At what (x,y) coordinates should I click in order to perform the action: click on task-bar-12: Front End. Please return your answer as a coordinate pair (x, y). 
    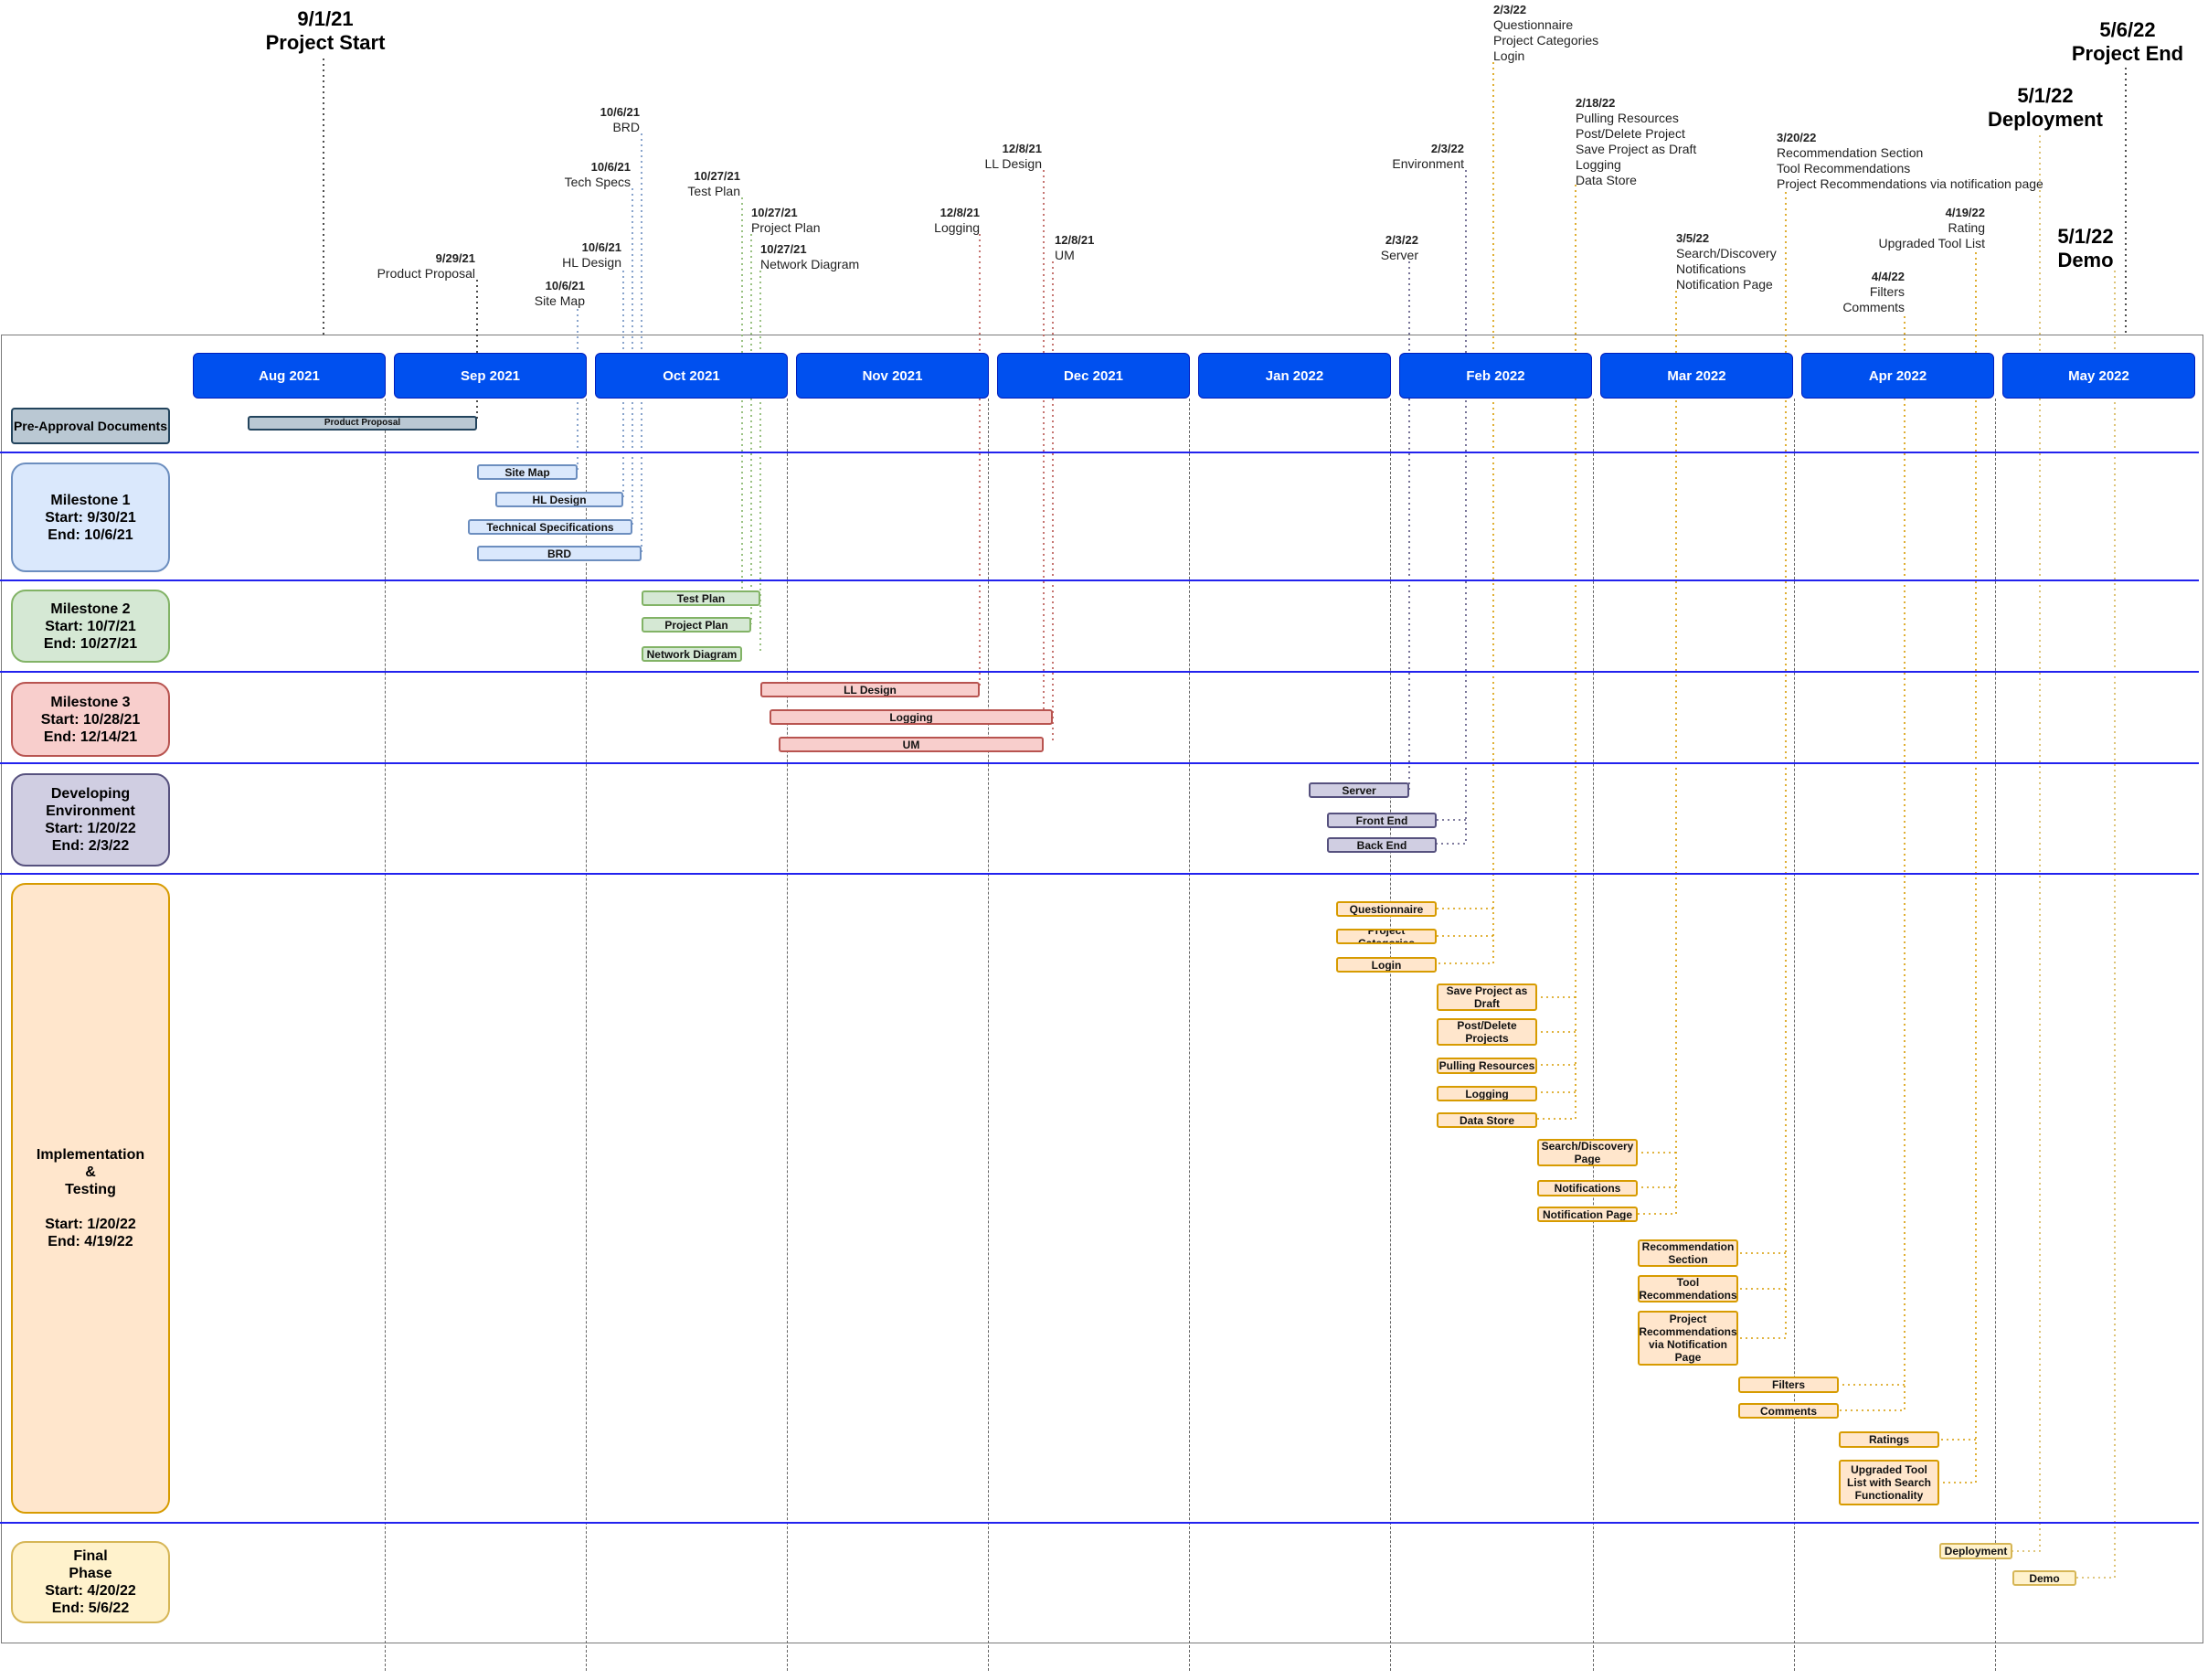
    Looking at the image, I should click on (1382, 821).